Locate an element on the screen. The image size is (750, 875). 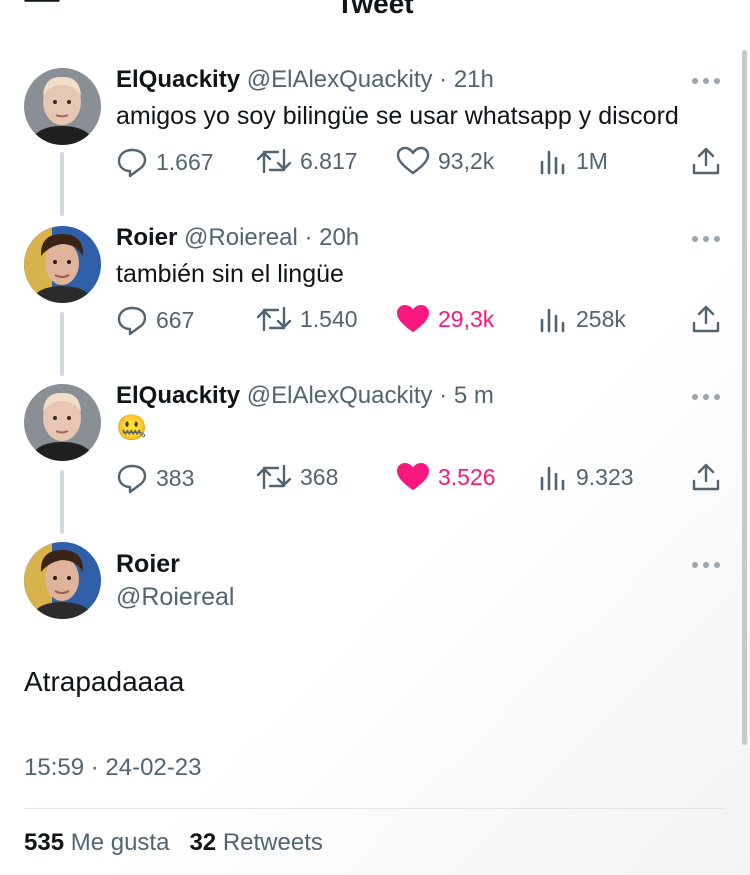
retweets-label: Retweets is located at coordinates (272, 842).